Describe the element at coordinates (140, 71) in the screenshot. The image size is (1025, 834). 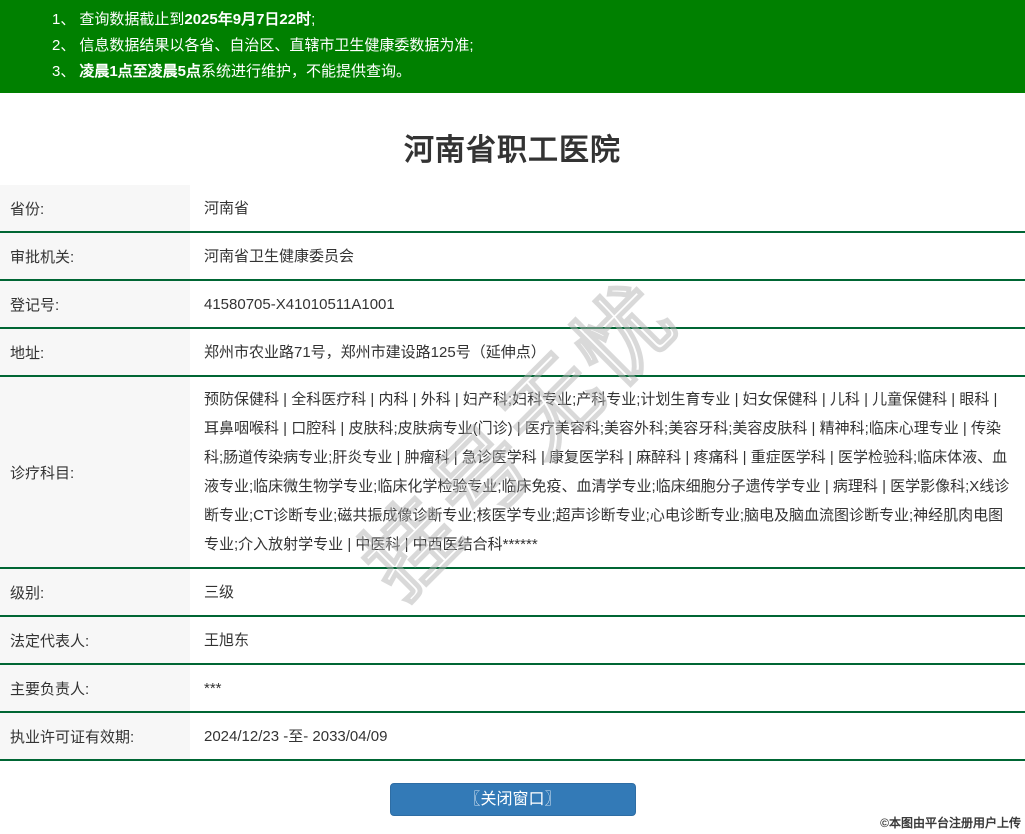
I see `notice-text-bold: 凌晨1点至凌晨5点` at that location.